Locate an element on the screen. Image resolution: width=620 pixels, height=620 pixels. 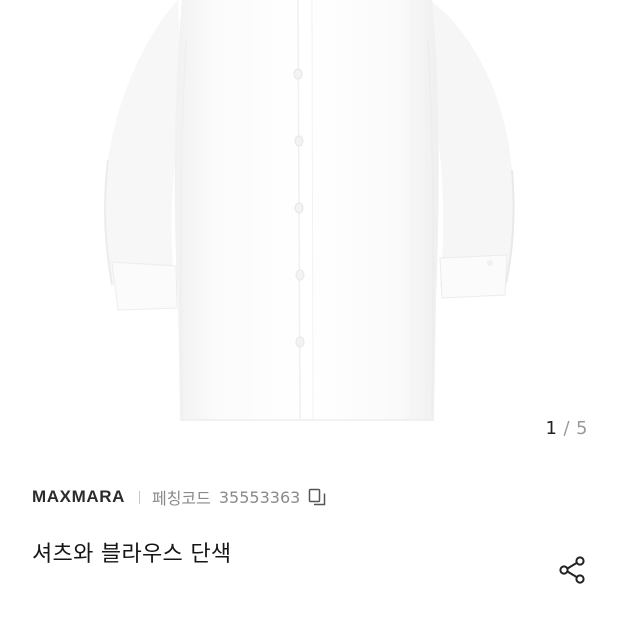
copy-code-button is located at coordinates (317, 497).